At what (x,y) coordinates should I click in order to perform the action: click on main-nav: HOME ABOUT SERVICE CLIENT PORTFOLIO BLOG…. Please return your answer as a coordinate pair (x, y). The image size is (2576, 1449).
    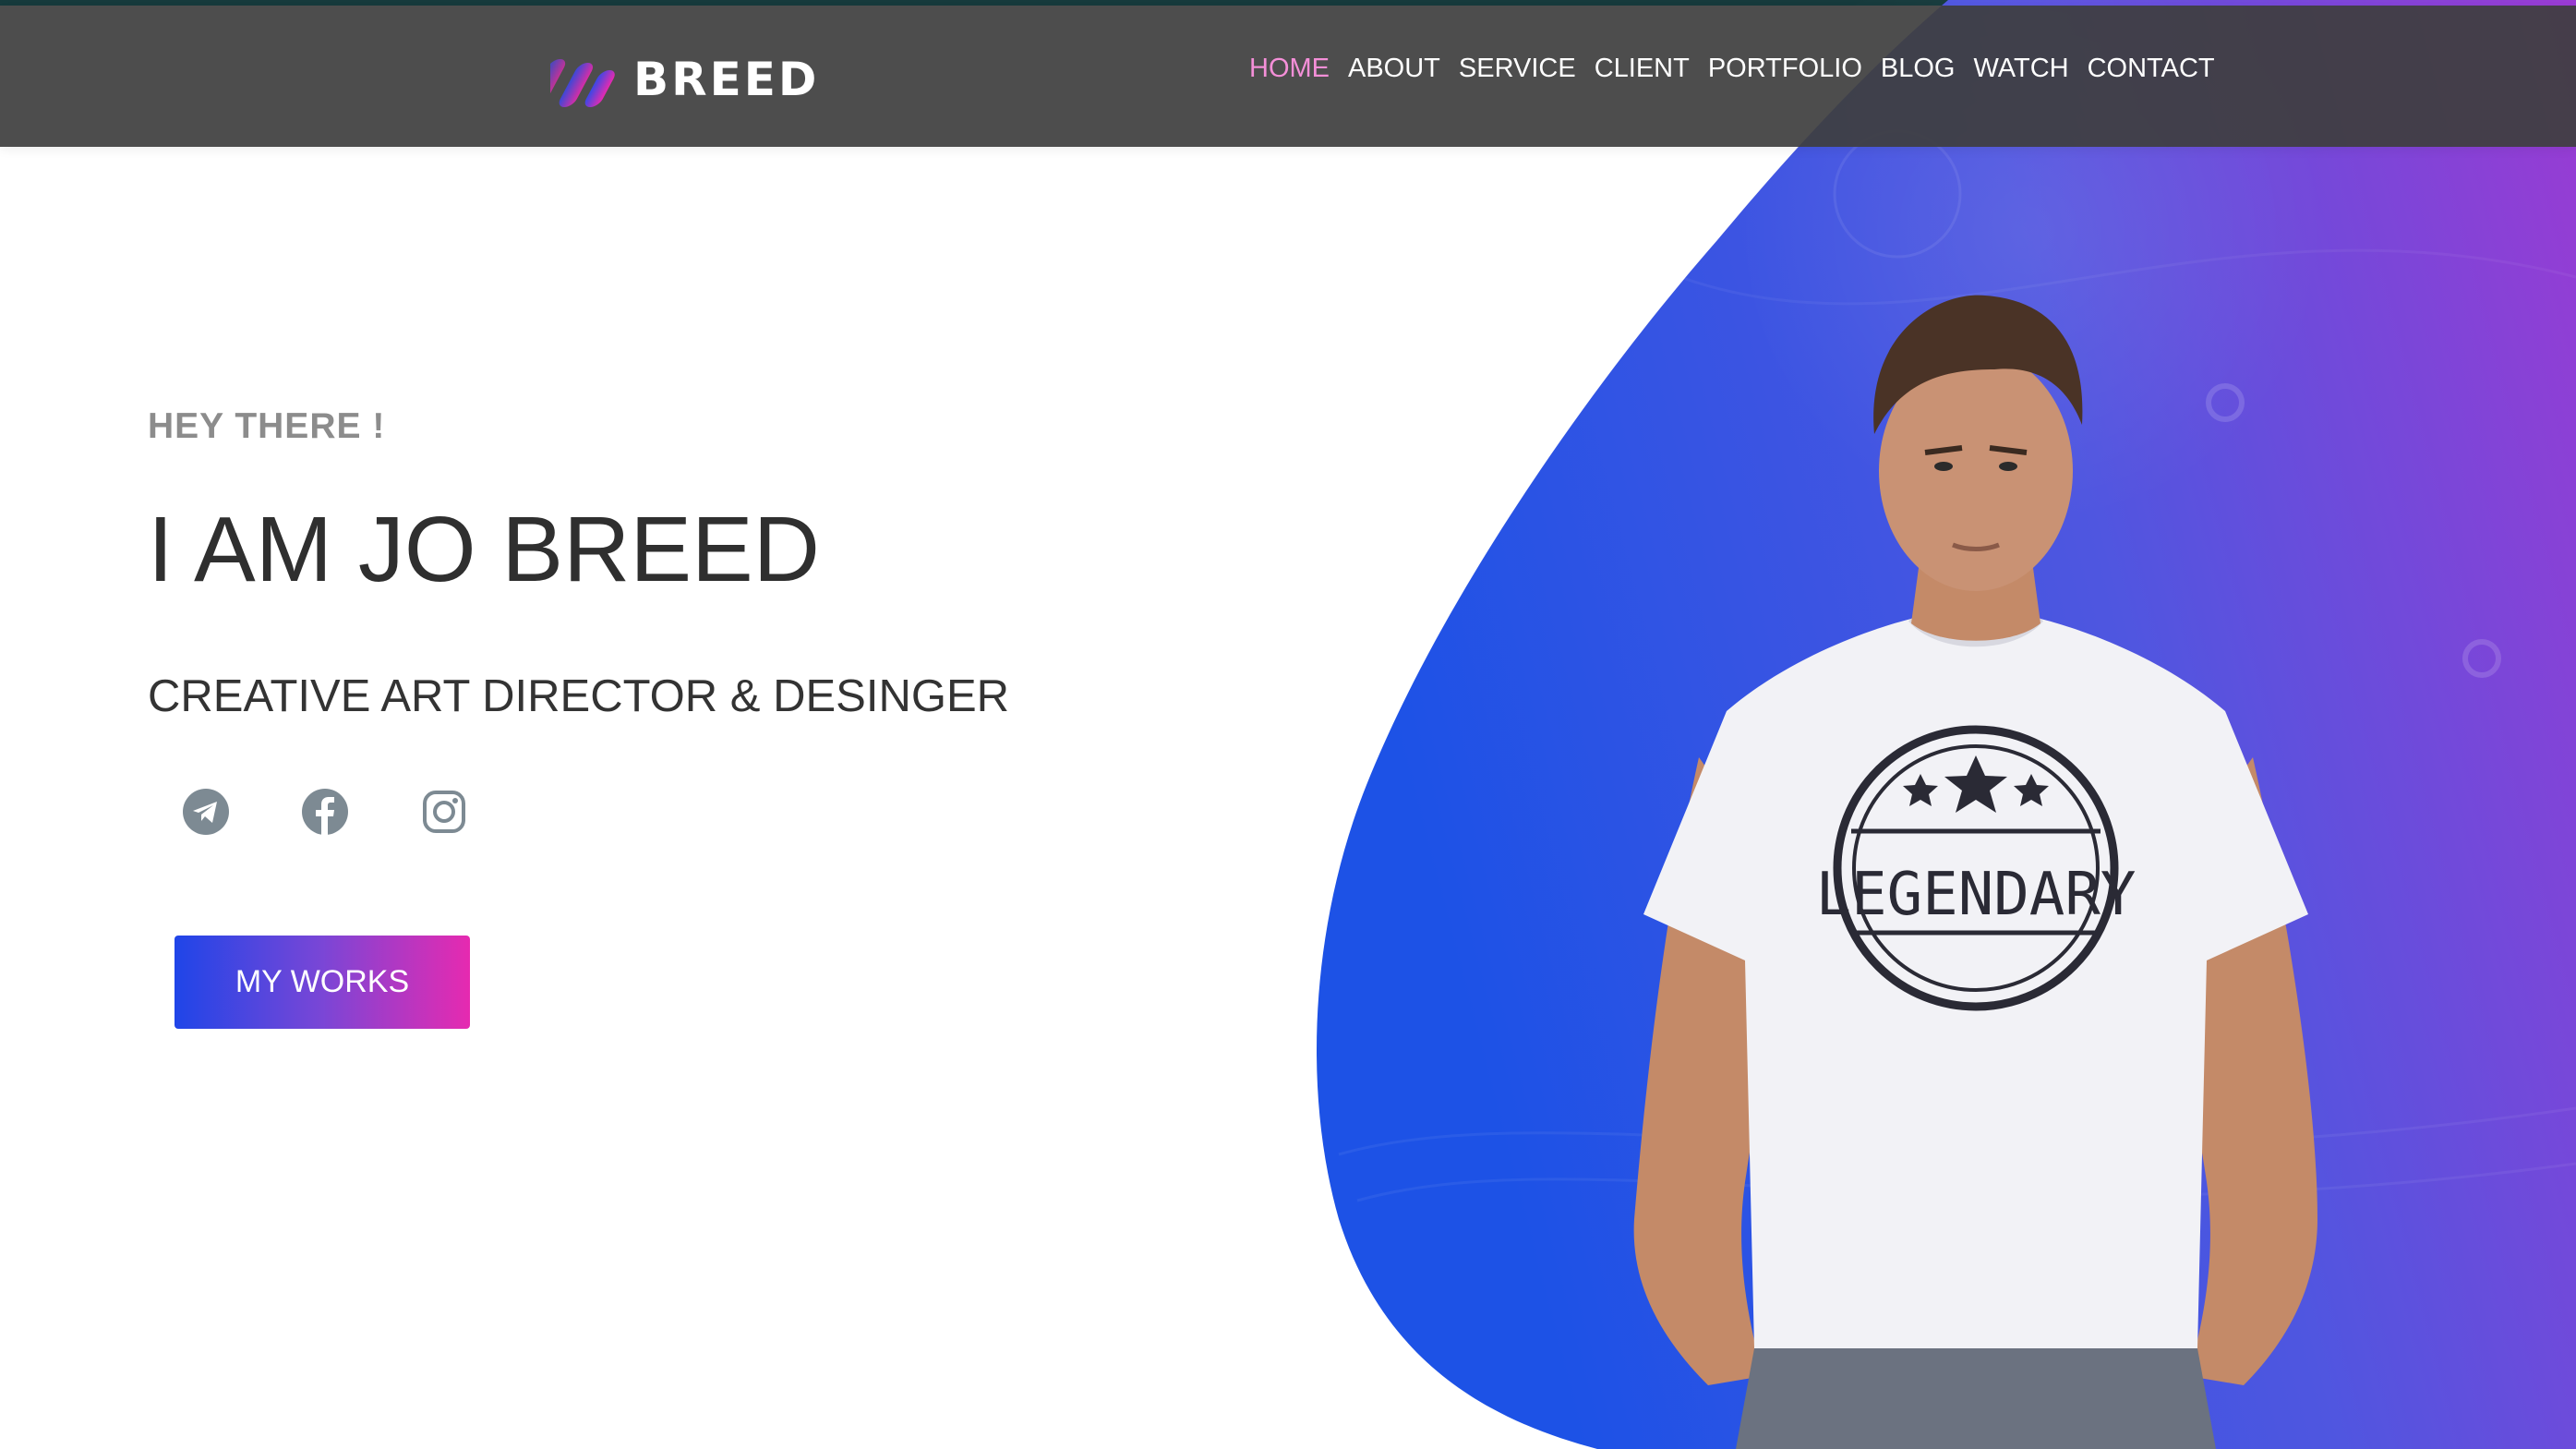
    Looking at the image, I should click on (1741, 69).